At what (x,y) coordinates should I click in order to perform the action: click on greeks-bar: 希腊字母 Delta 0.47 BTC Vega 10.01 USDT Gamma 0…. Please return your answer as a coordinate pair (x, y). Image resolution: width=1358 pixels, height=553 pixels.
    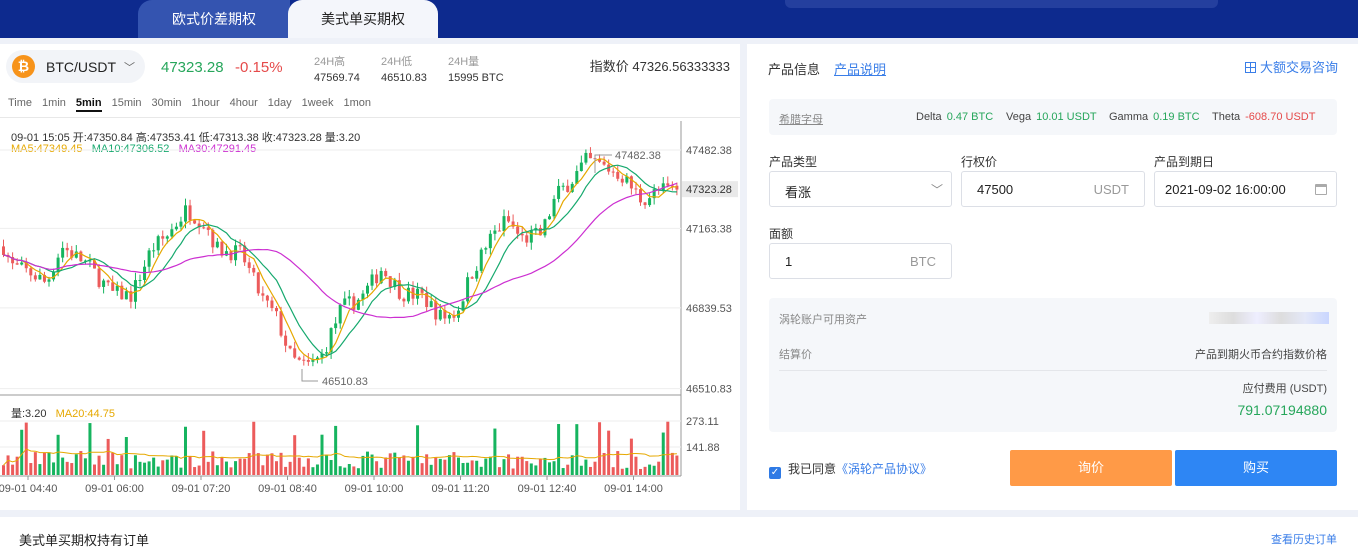
    Looking at the image, I should click on (1053, 117).